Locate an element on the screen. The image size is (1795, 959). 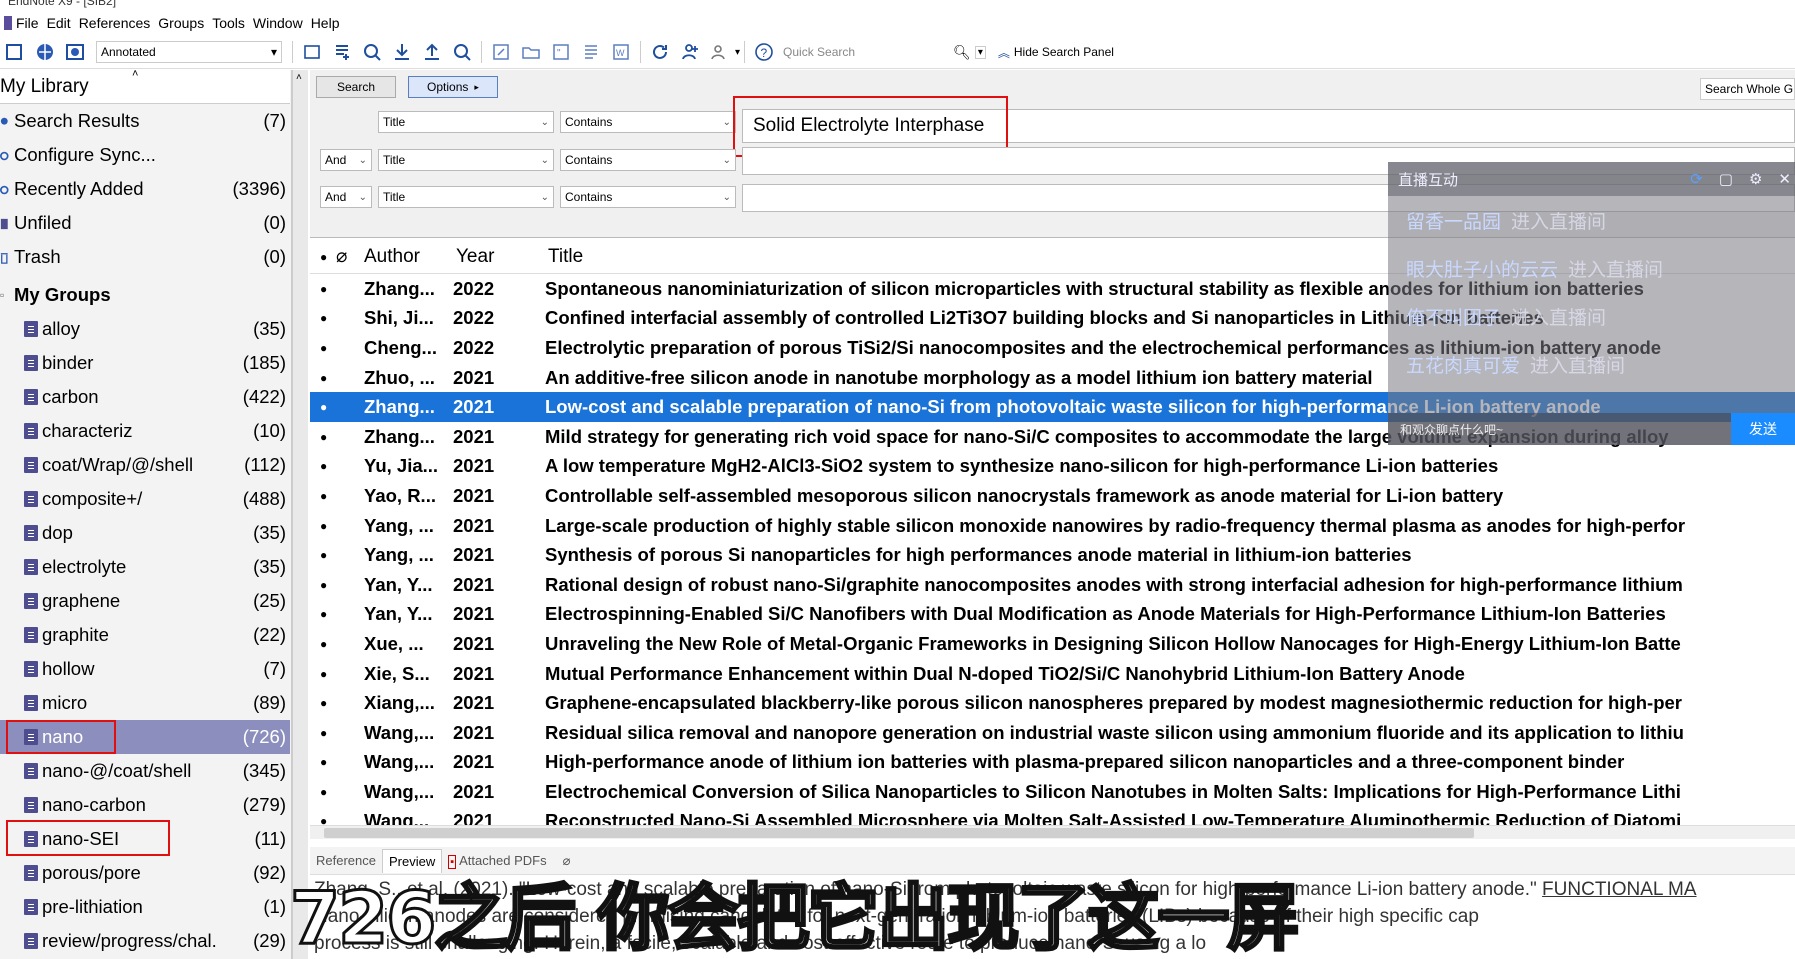
import-icon is located at coordinates (402, 52).